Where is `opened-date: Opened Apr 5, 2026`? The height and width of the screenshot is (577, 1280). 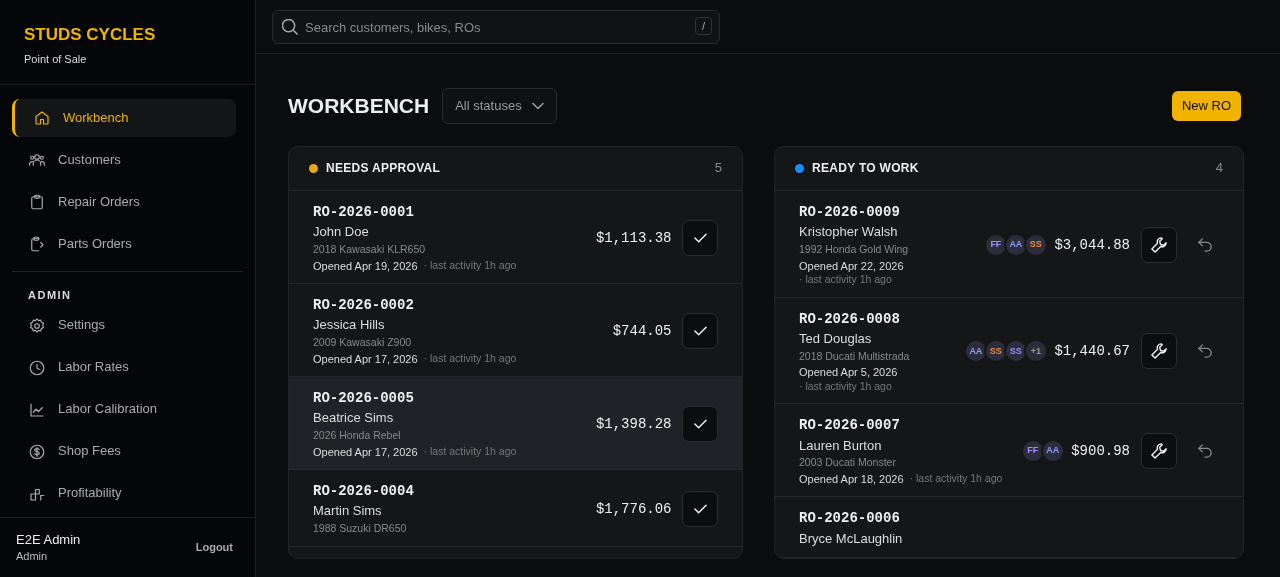 opened-date: Opened Apr 5, 2026 is located at coordinates (848, 372).